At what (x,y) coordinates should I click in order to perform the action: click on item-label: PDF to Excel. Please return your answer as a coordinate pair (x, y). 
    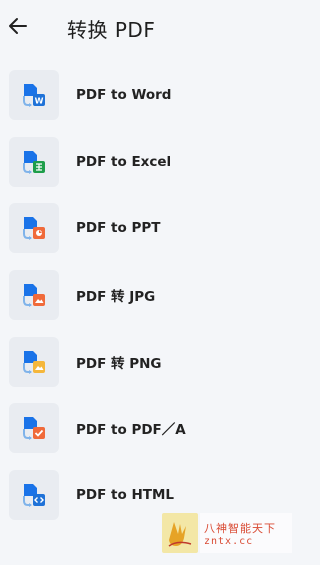
    Looking at the image, I should click on (124, 161).